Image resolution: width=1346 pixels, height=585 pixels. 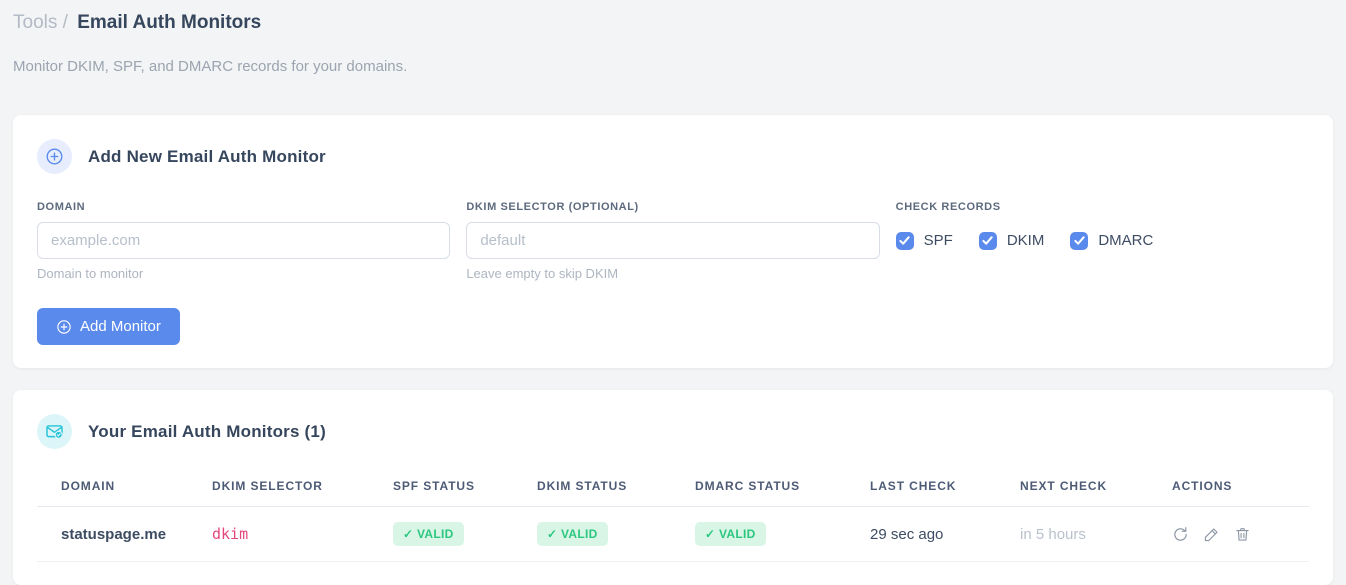 What do you see at coordinates (120, 326) in the screenshot?
I see `add-monitor-button-label: Add Monitor` at bounding box center [120, 326].